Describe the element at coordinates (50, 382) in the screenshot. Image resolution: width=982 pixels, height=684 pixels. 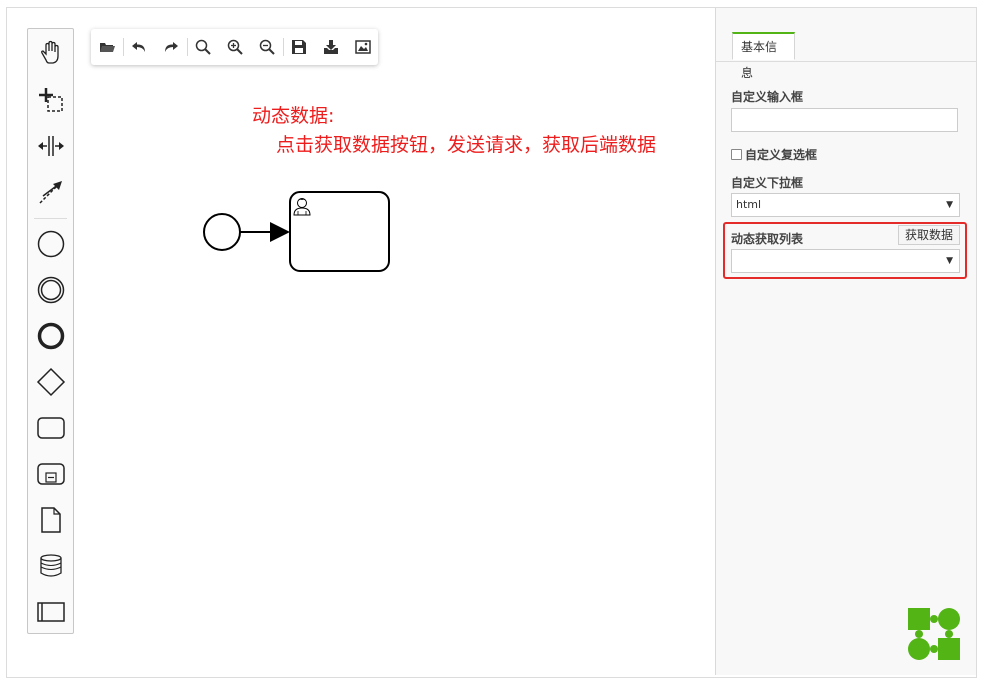
I see `gateway-icon` at that location.